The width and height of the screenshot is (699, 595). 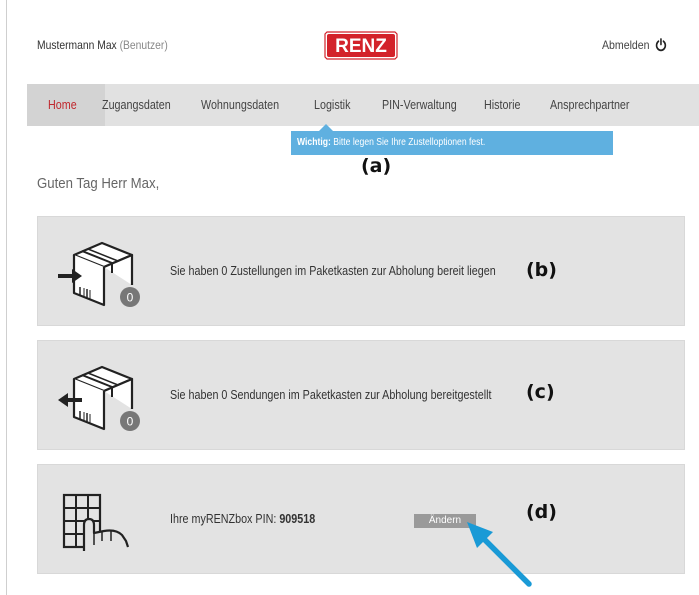 What do you see at coordinates (332, 105) in the screenshot?
I see `nav-item-logistik: Logistik` at bounding box center [332, 105].